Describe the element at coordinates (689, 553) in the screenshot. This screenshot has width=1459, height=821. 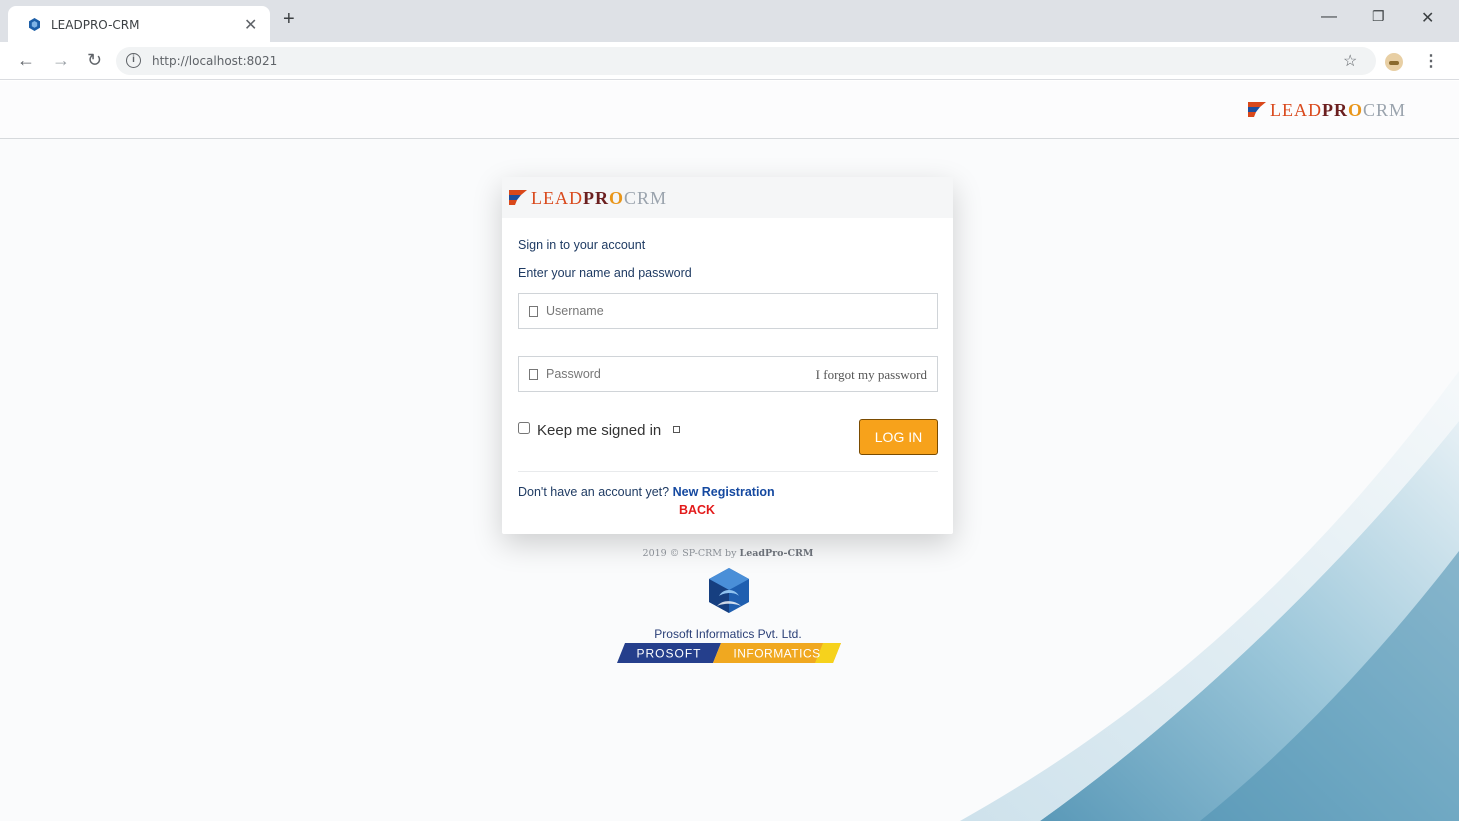
I see `copyright-prefix: 2019 © SP-CRM by` at that location.